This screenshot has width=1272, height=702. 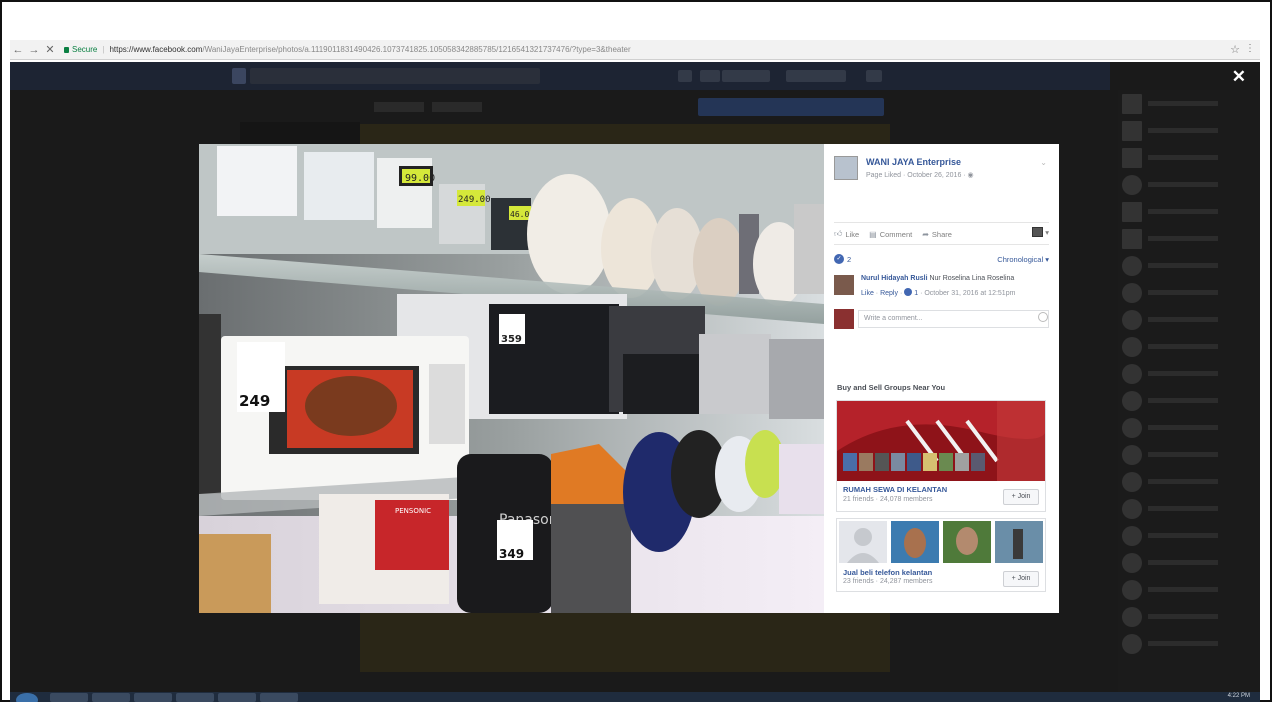 I want to click on price-tag-349: 349, so click(x=511, y=554).